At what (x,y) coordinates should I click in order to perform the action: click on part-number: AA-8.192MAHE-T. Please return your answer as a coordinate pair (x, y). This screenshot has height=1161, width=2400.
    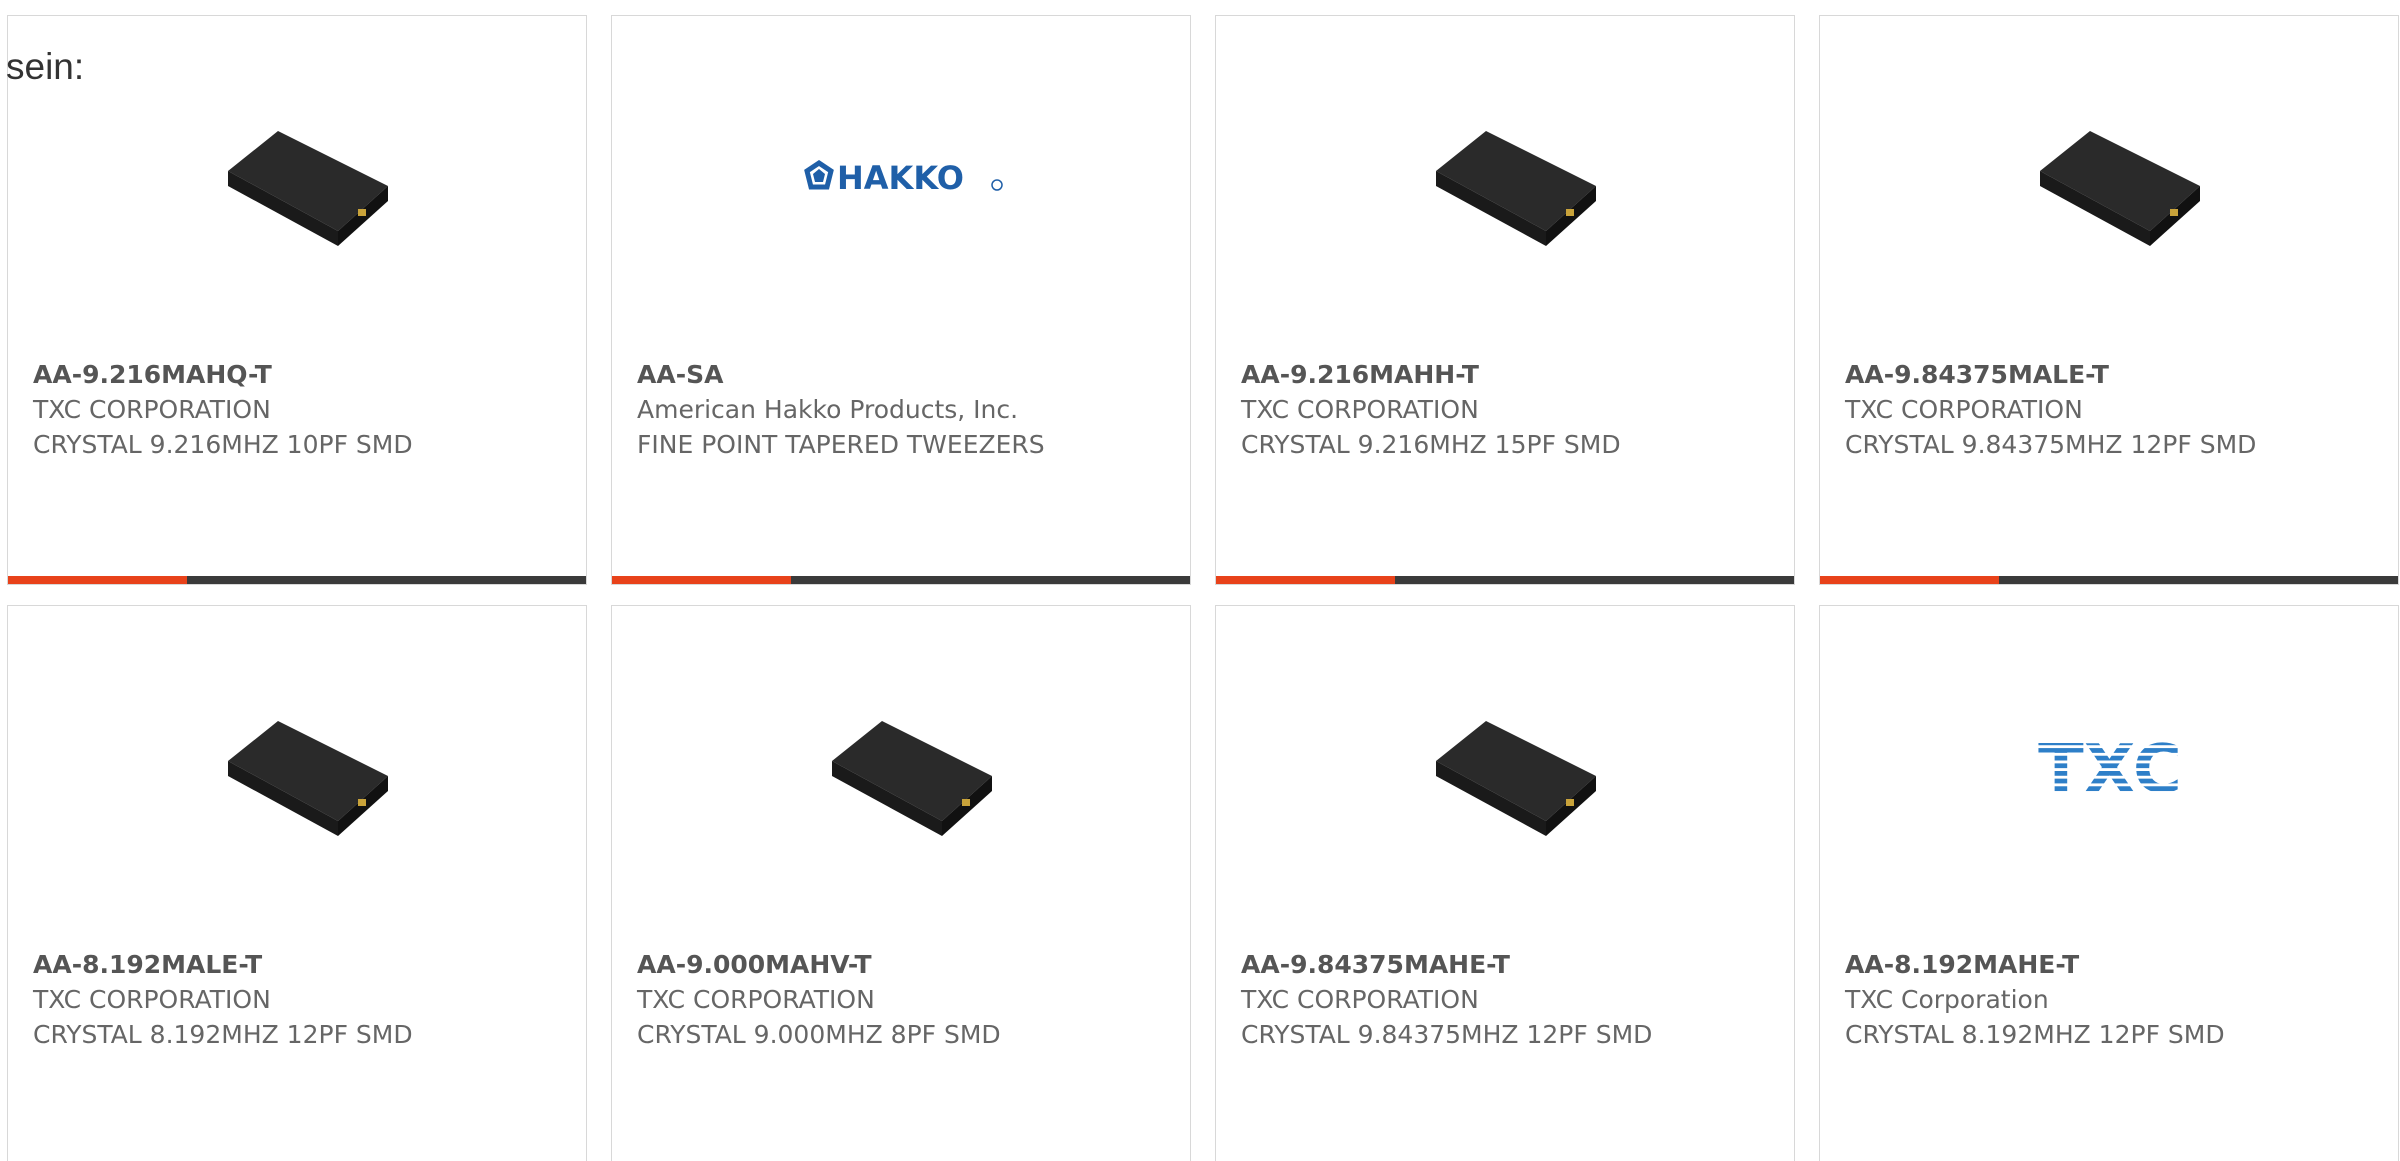
    Looking at the image, I should click on (2035, 964).